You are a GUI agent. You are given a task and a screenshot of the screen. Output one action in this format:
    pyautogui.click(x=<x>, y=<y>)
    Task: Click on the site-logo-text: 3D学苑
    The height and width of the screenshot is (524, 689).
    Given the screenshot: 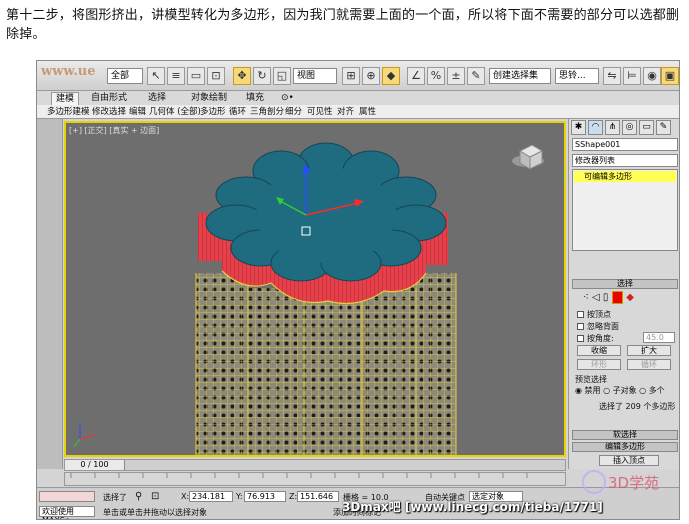 What is the action you would take?
    pyautogui.click(x=633, y=483)
    